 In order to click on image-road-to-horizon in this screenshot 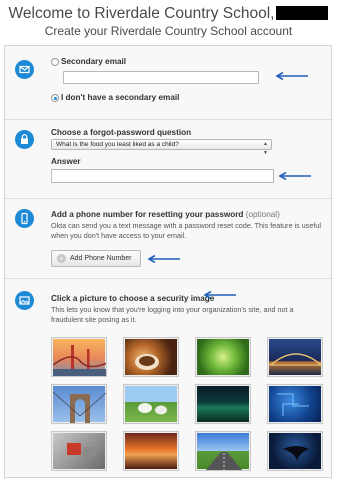, I will do `click(223, 451)`.